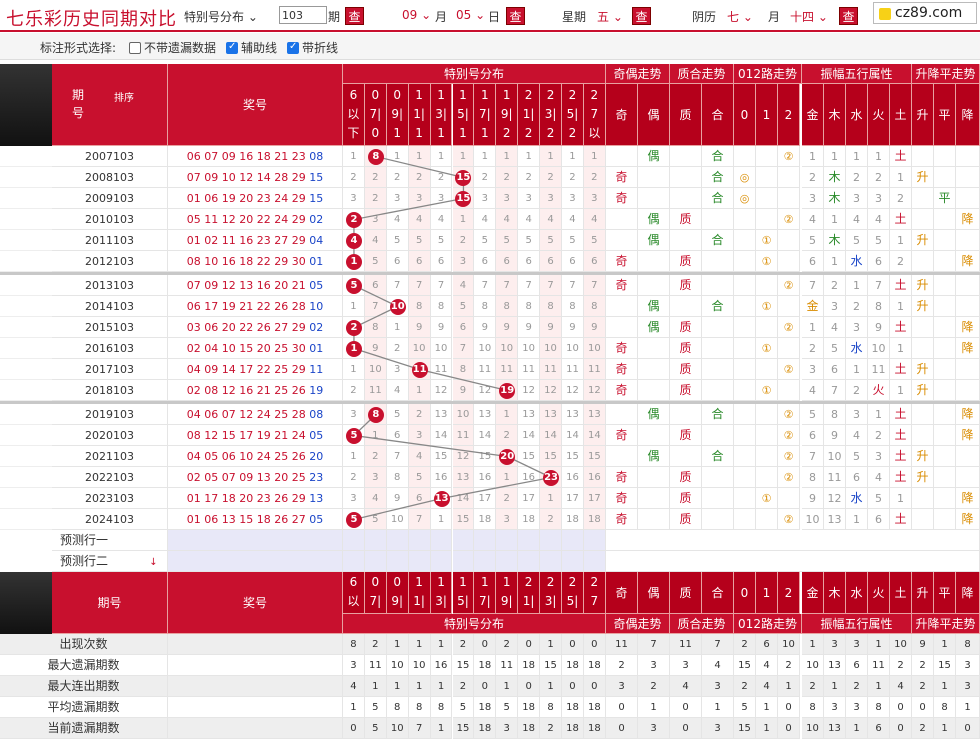  Describe the element at coordinates (303, 15) in the screenshot. I see `period-input` at that location.